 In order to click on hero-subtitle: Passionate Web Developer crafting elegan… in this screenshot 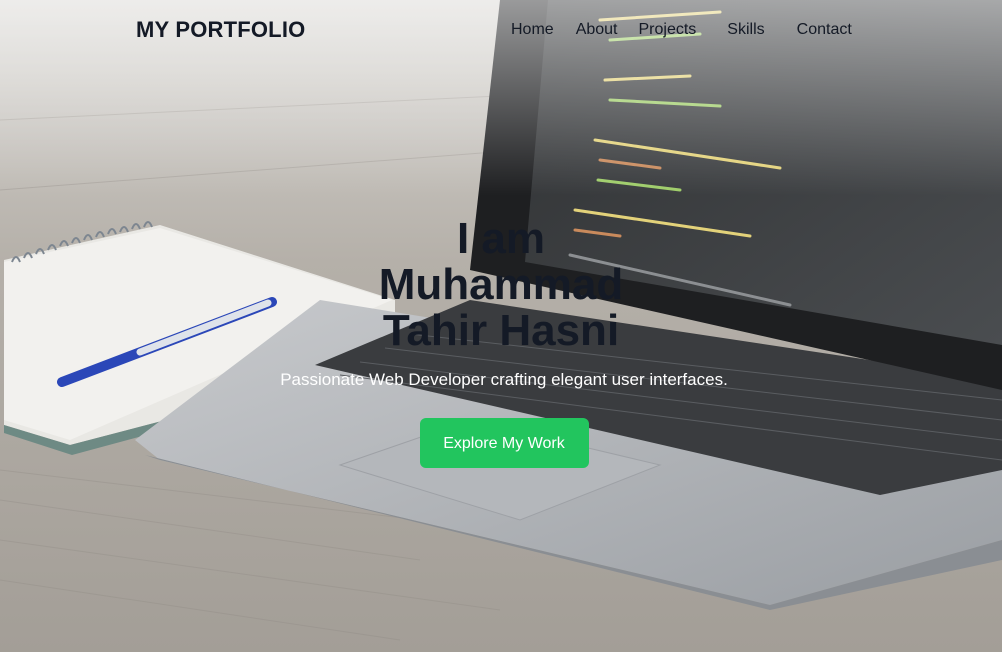, I will do `click(504, 379)`.